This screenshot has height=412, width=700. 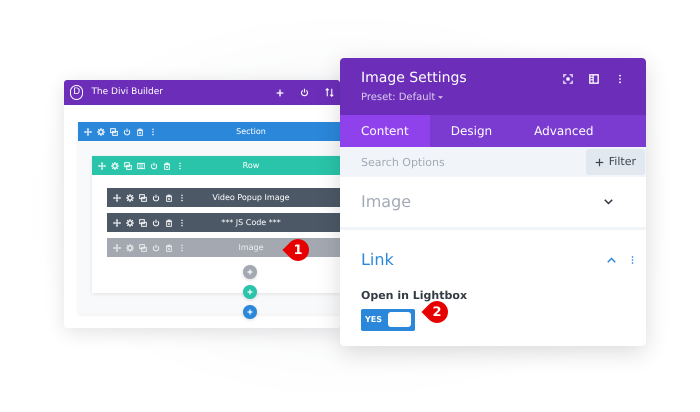 I want to click on filter-button: Filter, so click(x=615, y=162).